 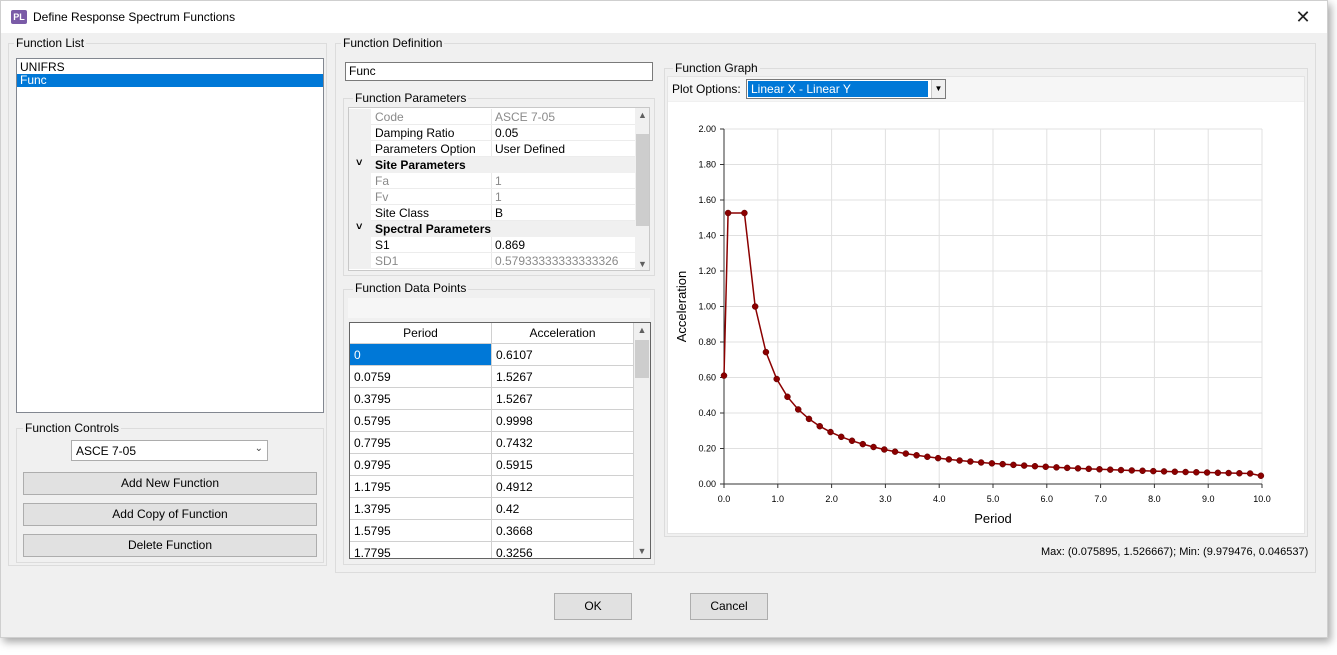 What do you see at coordinates (563, 465) in the screenshot?
I see `acceleration-cell: 0.5915` at bounding box center [563, 465].